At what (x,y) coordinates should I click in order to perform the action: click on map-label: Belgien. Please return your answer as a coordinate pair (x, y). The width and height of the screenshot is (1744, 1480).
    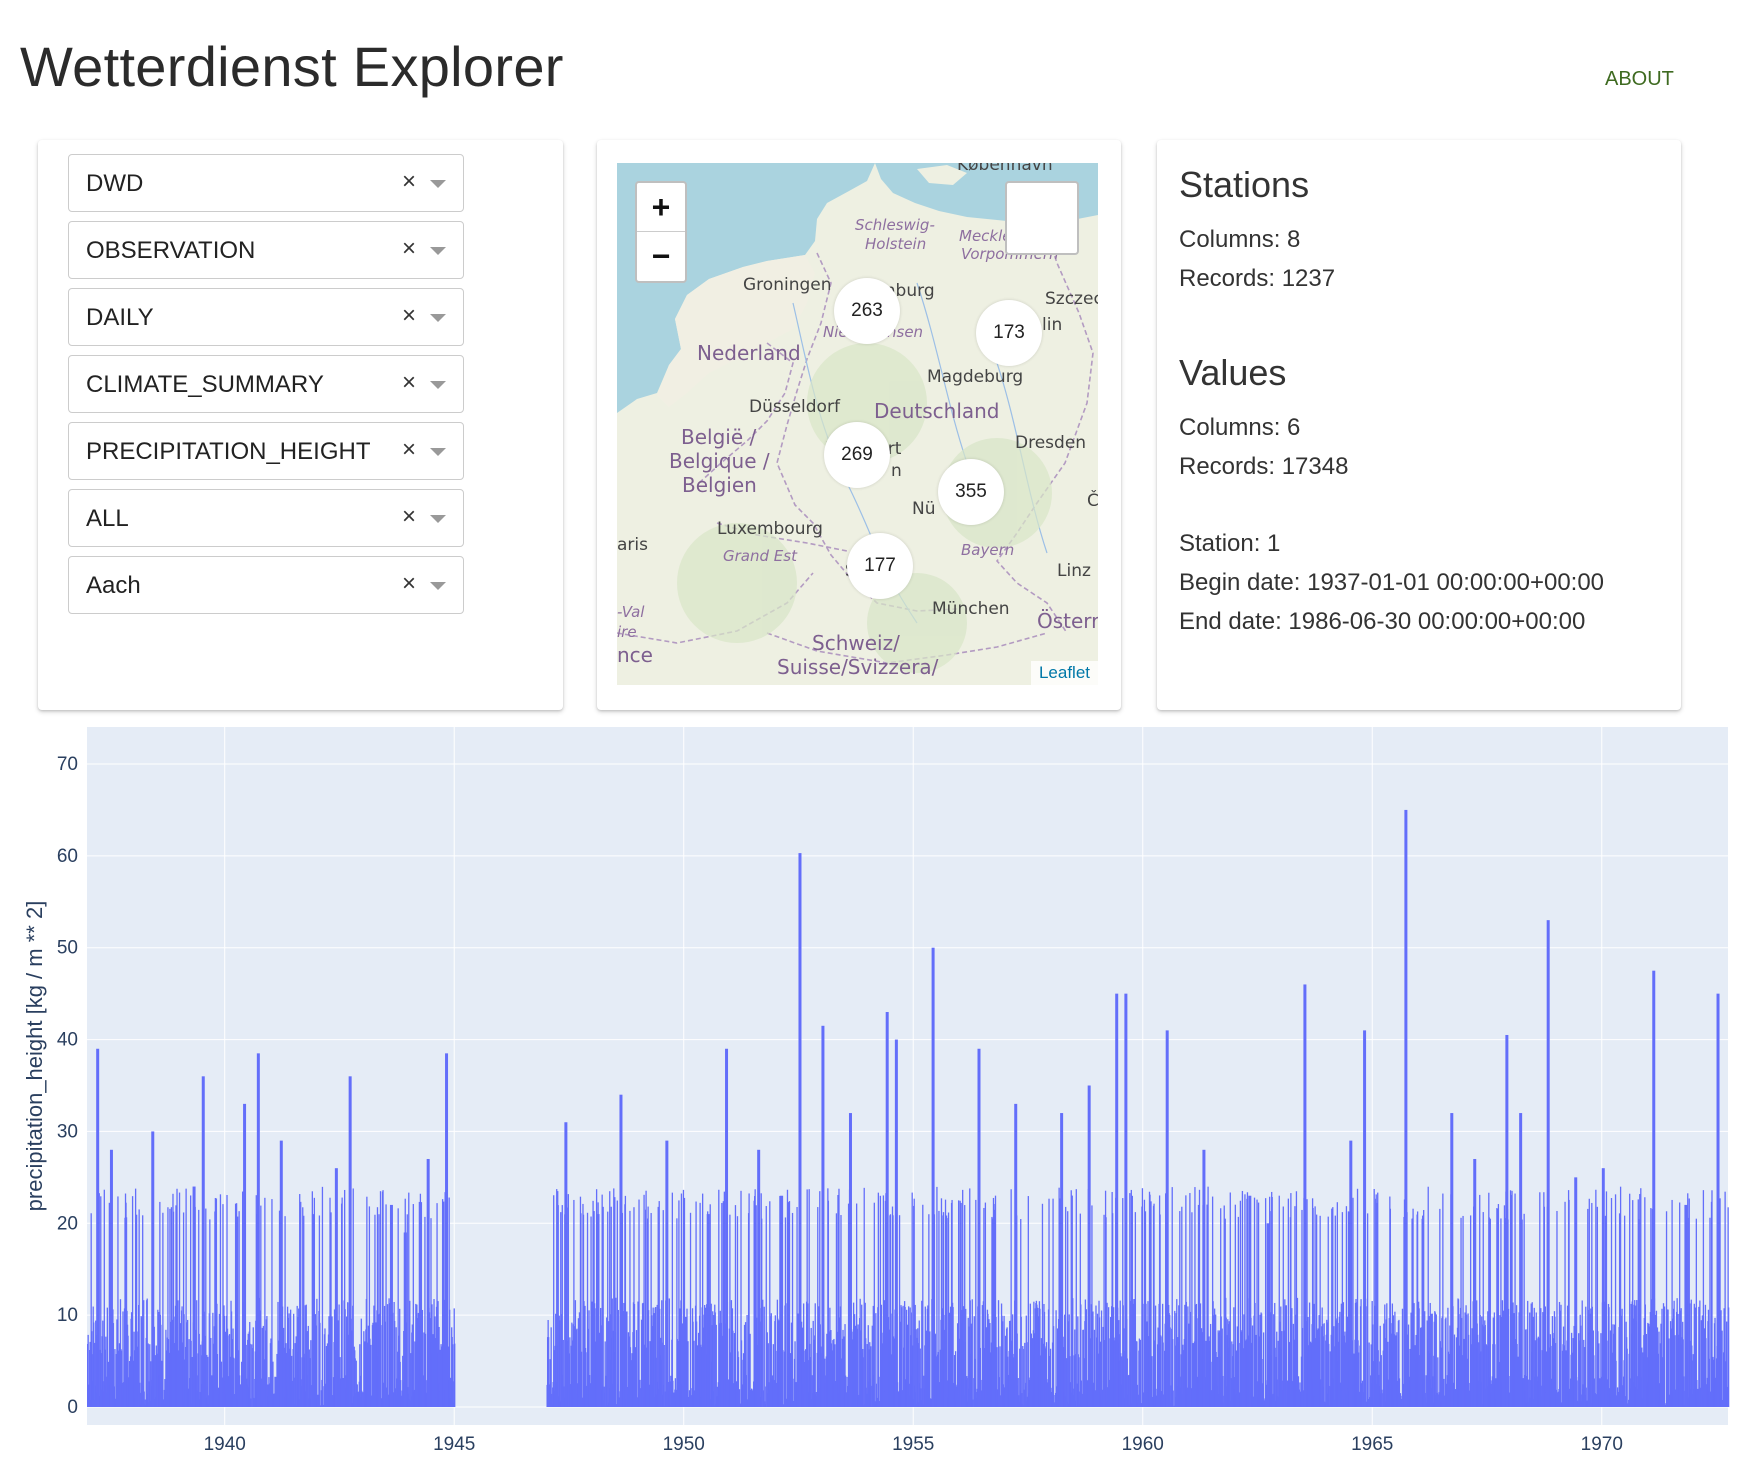
    Looking at the image, I should click on (719, 485).